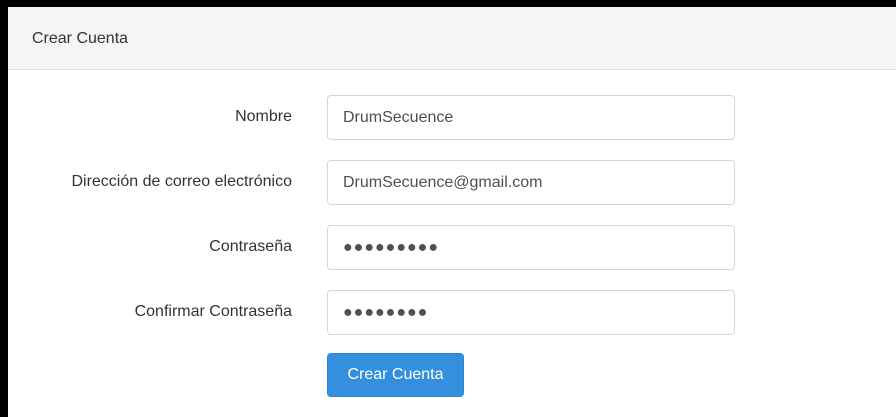  I want to click on confirm-password-label: Confirmar Contraseña, so click(213, 311).